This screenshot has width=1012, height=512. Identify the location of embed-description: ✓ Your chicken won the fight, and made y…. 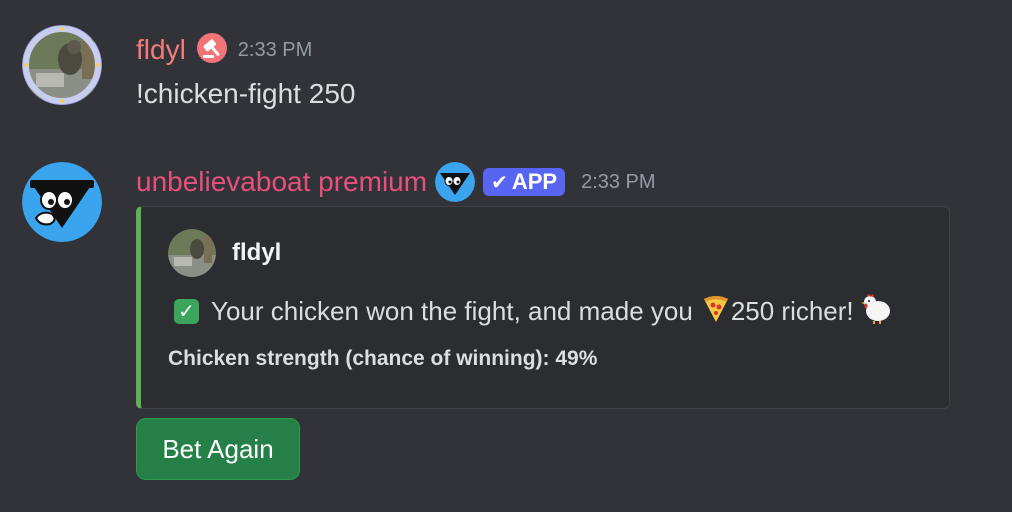
(534, 311).